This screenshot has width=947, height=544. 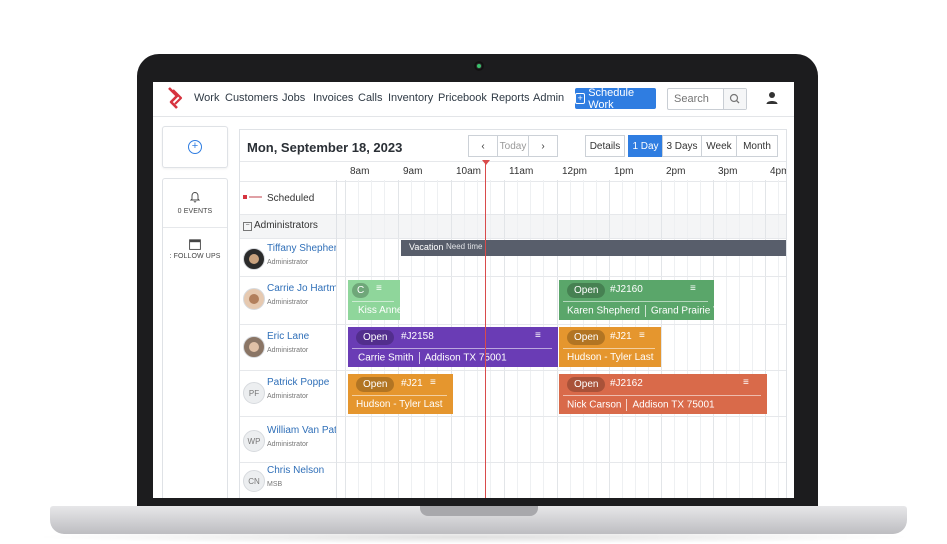 What do you see at coordinates (195, 244) in the screenshot?
I see `calendar-icon` at bounding box center [195, 244].